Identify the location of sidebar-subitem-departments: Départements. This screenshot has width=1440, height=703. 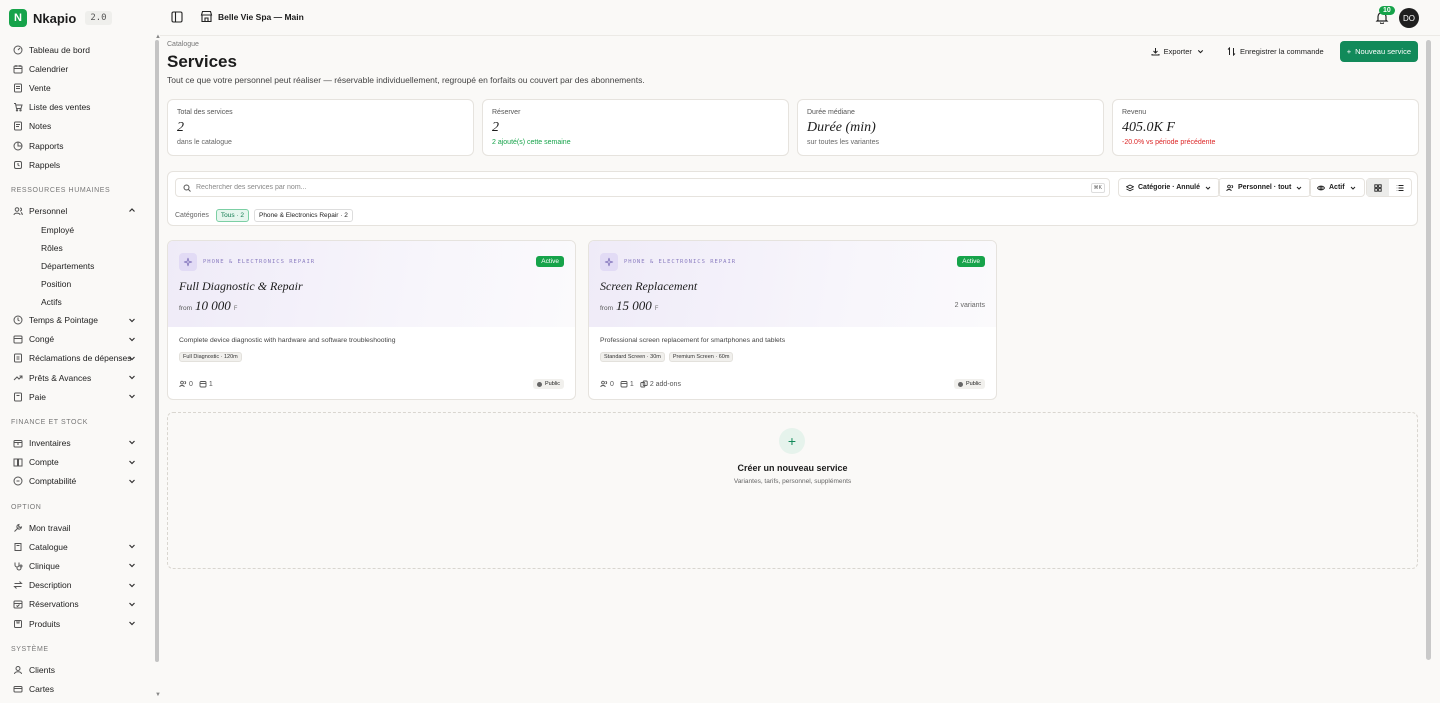
(76, 266).